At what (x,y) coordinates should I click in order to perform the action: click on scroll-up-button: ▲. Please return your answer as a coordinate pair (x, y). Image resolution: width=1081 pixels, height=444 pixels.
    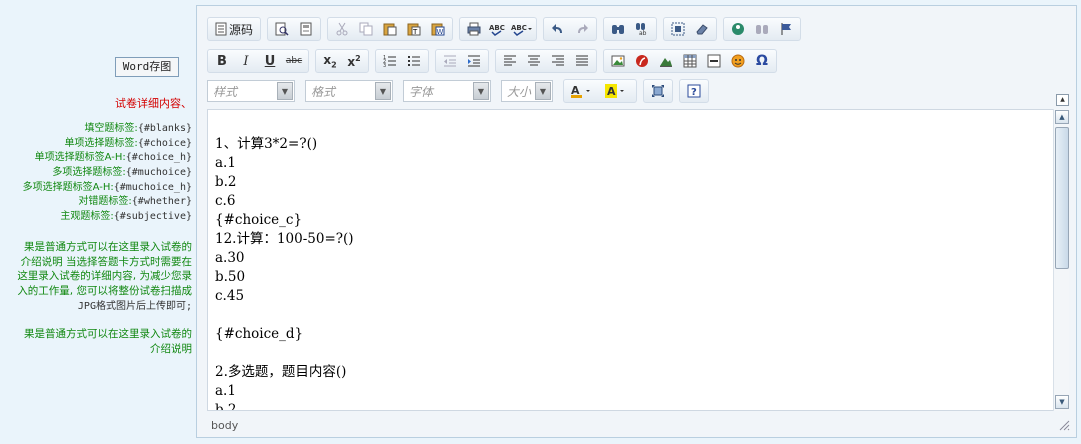
    Looking at the image, I should click on (1062, 117).